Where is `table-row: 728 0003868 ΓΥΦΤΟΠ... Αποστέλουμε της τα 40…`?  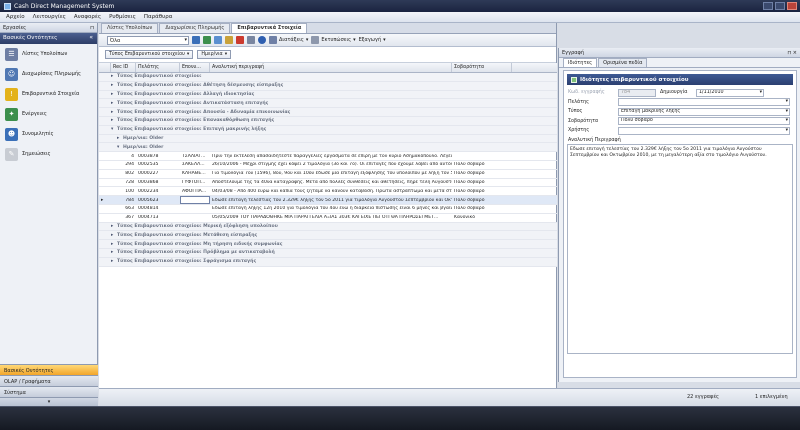
table-row: 728 0003868 ΓΥΦΤΟΠ... Αποστέλουμε της τα 40… is located at coordinates (328, 183).